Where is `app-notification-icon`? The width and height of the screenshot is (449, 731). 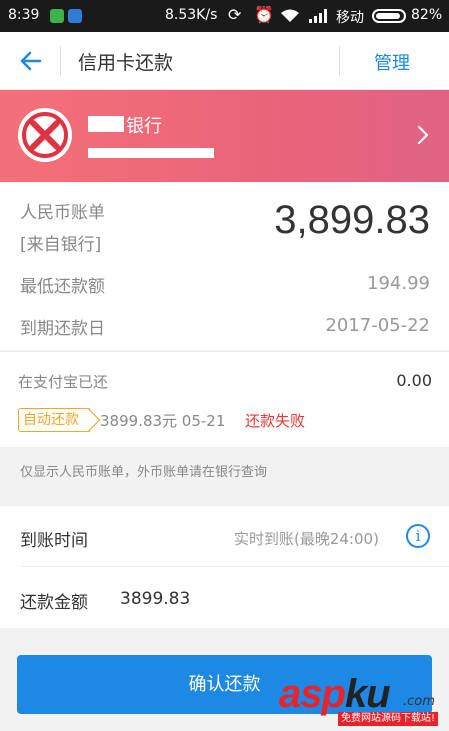
app-notification-icon is located at coordinates (57, 16).